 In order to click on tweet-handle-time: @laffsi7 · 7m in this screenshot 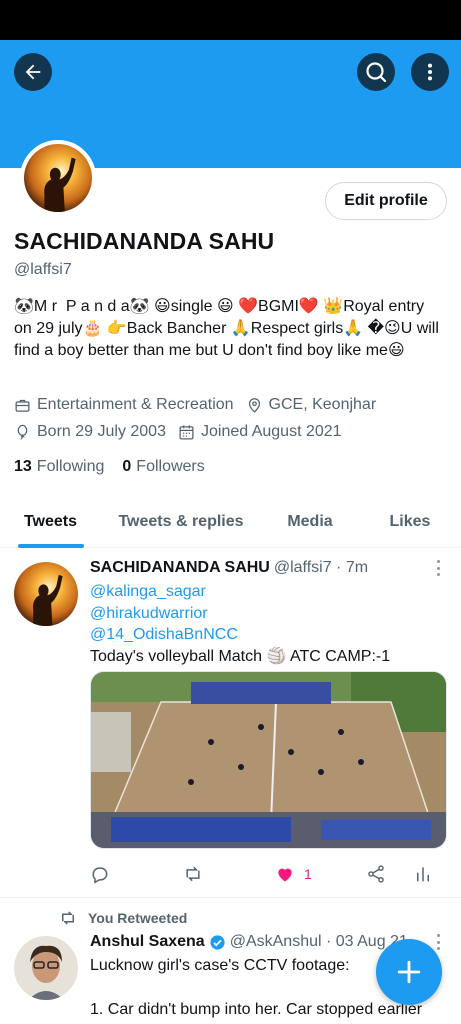, I will do `click(321, 567)`.